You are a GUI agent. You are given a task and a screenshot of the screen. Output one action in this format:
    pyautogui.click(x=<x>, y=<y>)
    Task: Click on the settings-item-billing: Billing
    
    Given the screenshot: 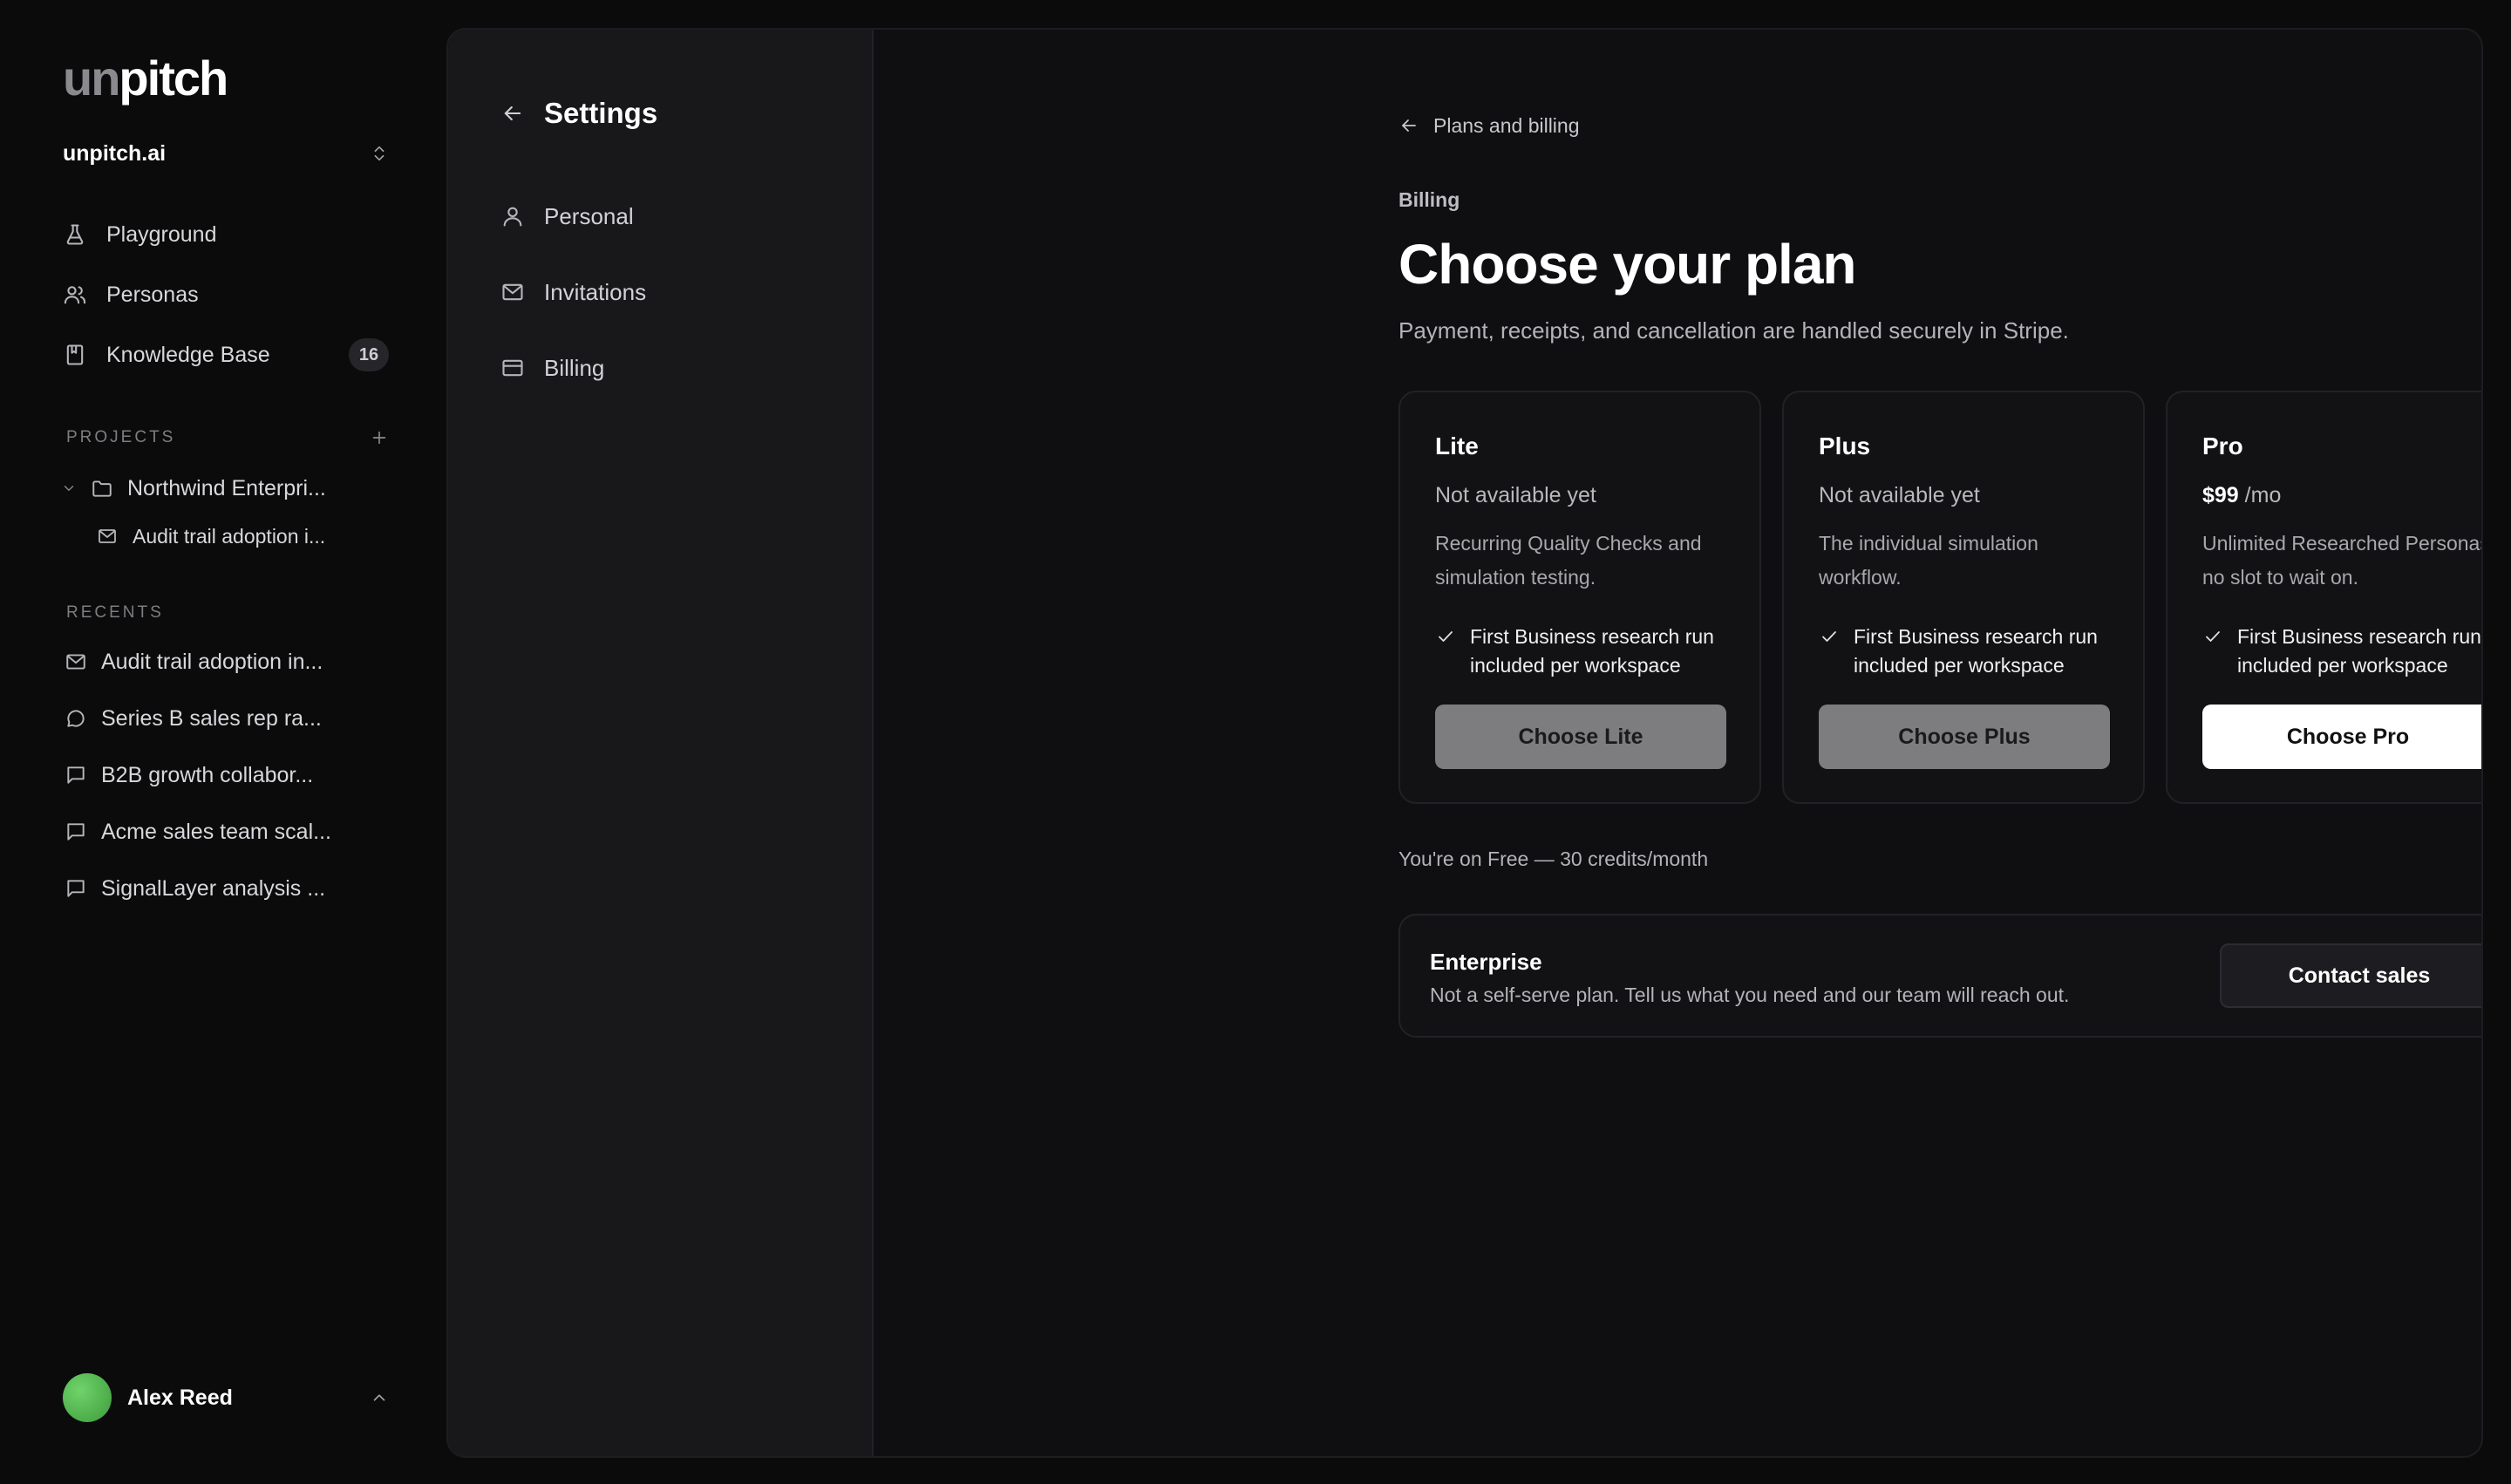 What is the action you would take?
    pyautogui.click(x=666, y=368)
    